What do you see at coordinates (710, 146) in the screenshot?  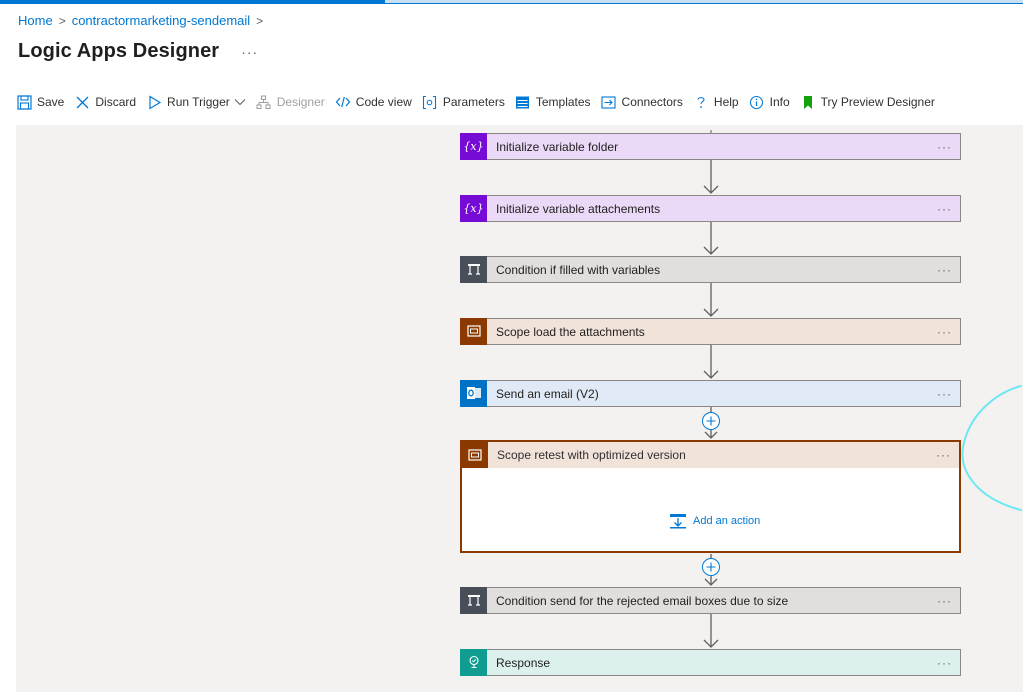 I see `action-card-initialize-variable-folder: {x} Initialize variable folder ···` at bounding box center [710, 146].